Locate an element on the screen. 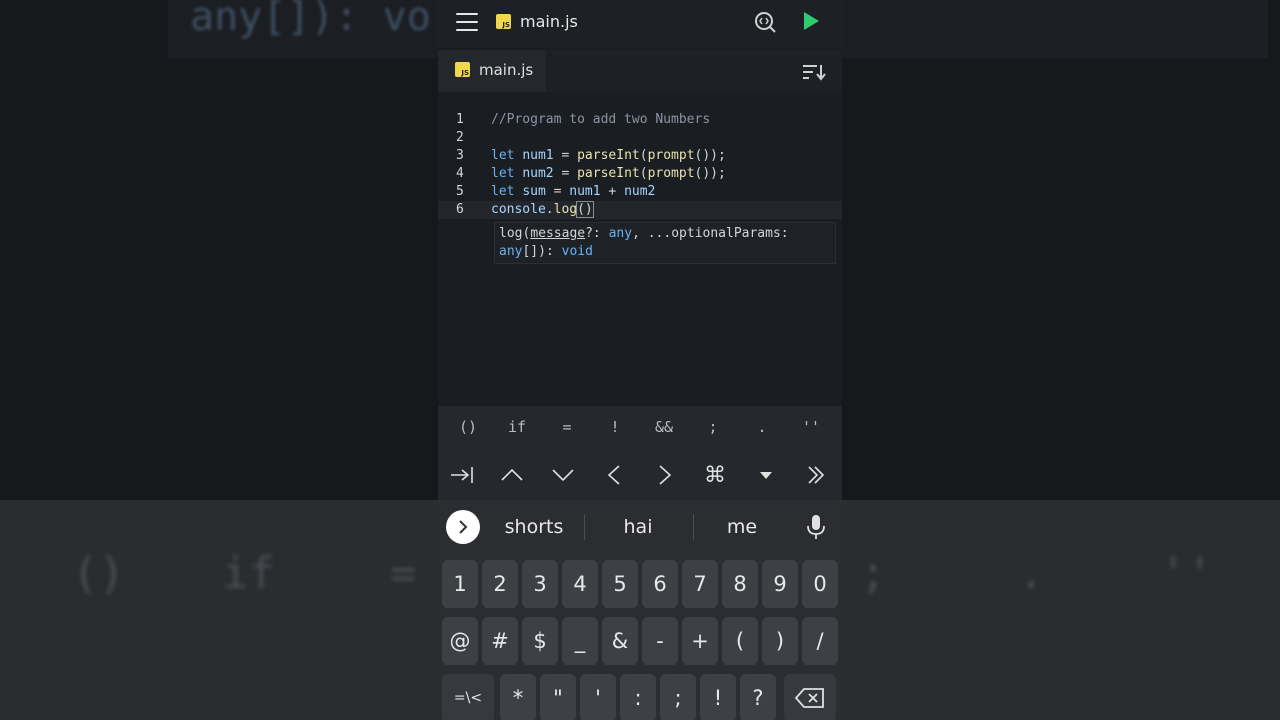 This screenshot has width=1280, height=720. key-single-quote: ' is located at coordinates (598, 697).